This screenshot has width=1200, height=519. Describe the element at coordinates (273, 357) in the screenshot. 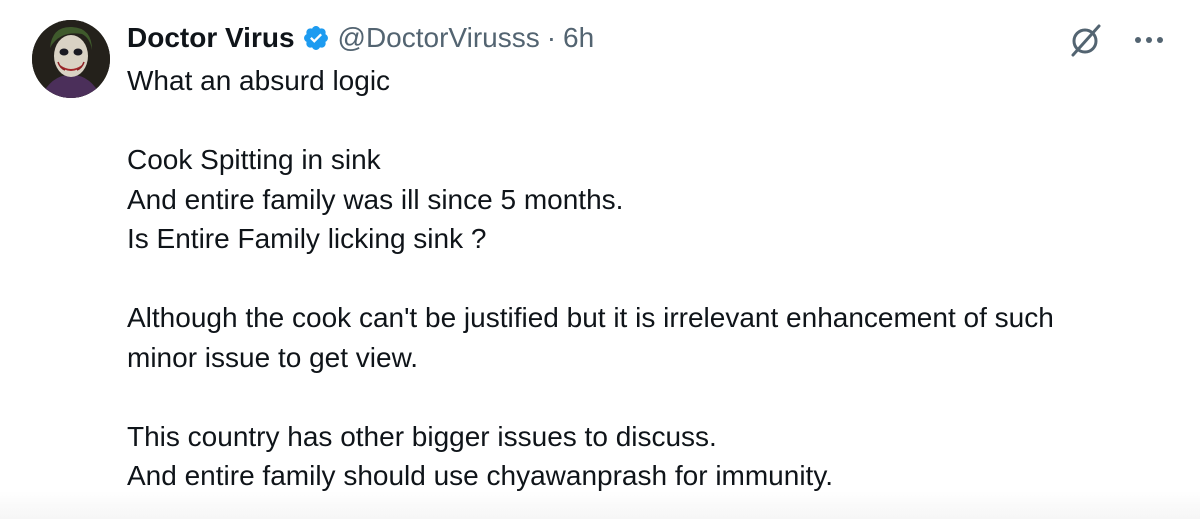

I see `tweet-line: minor issue to get view.` at that location.